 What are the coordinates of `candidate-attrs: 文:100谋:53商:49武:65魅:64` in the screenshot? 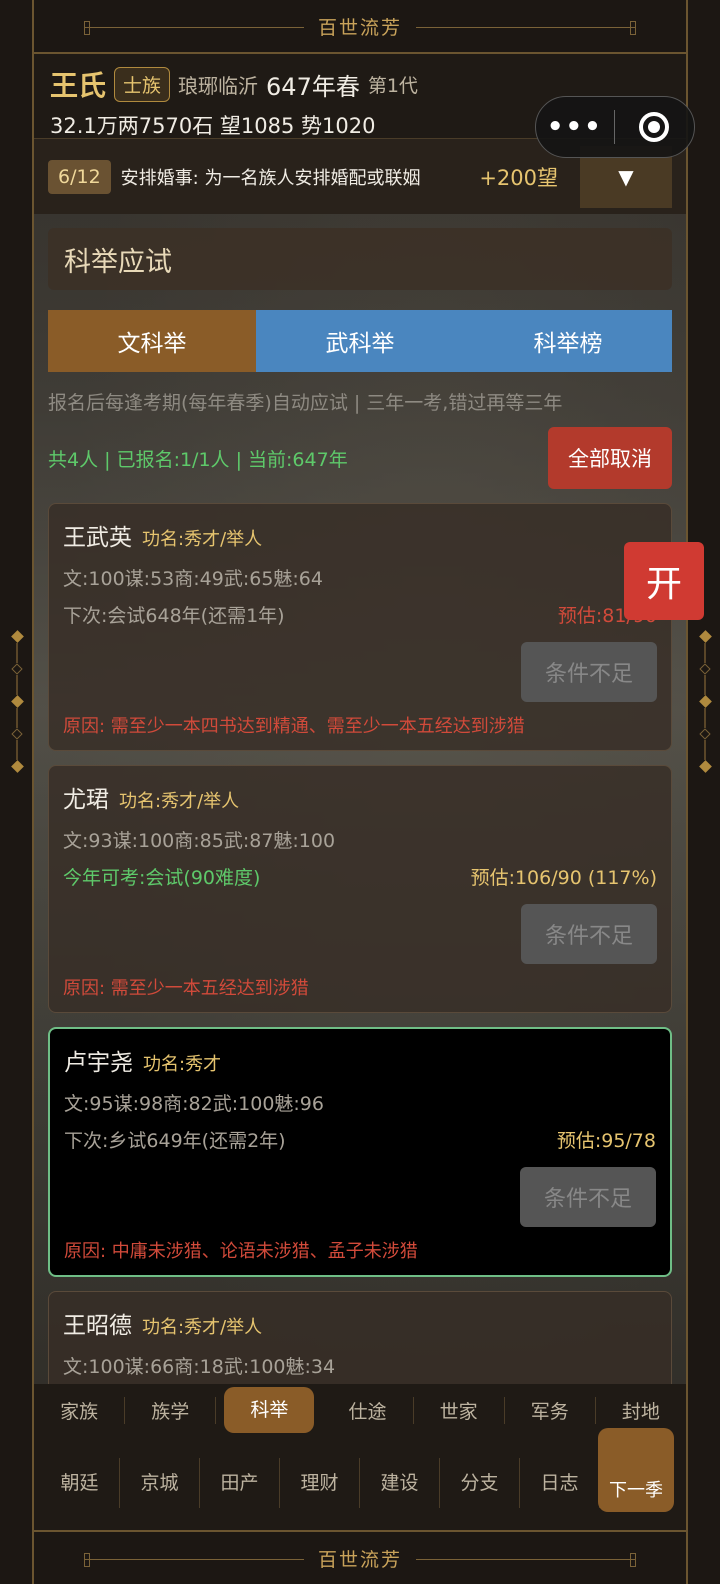 It's located at (193, 579).